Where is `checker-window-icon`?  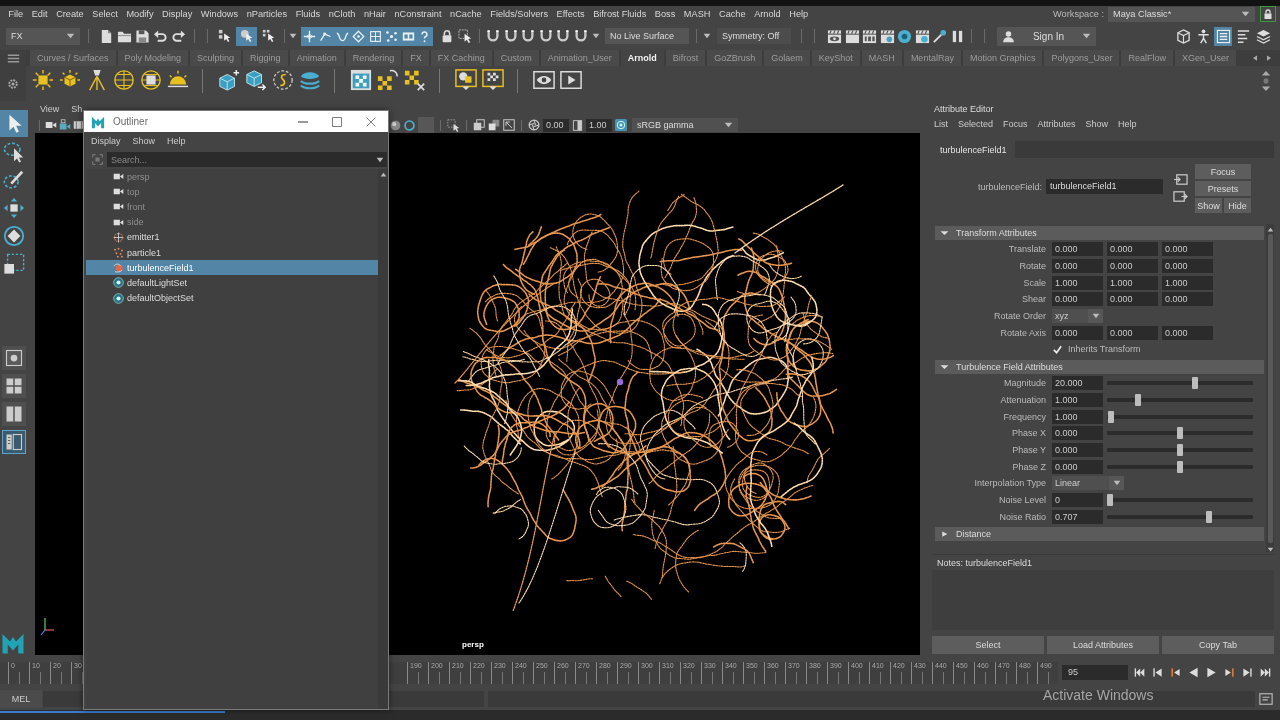 checker-window-icon is located at coordinates (361, 80).